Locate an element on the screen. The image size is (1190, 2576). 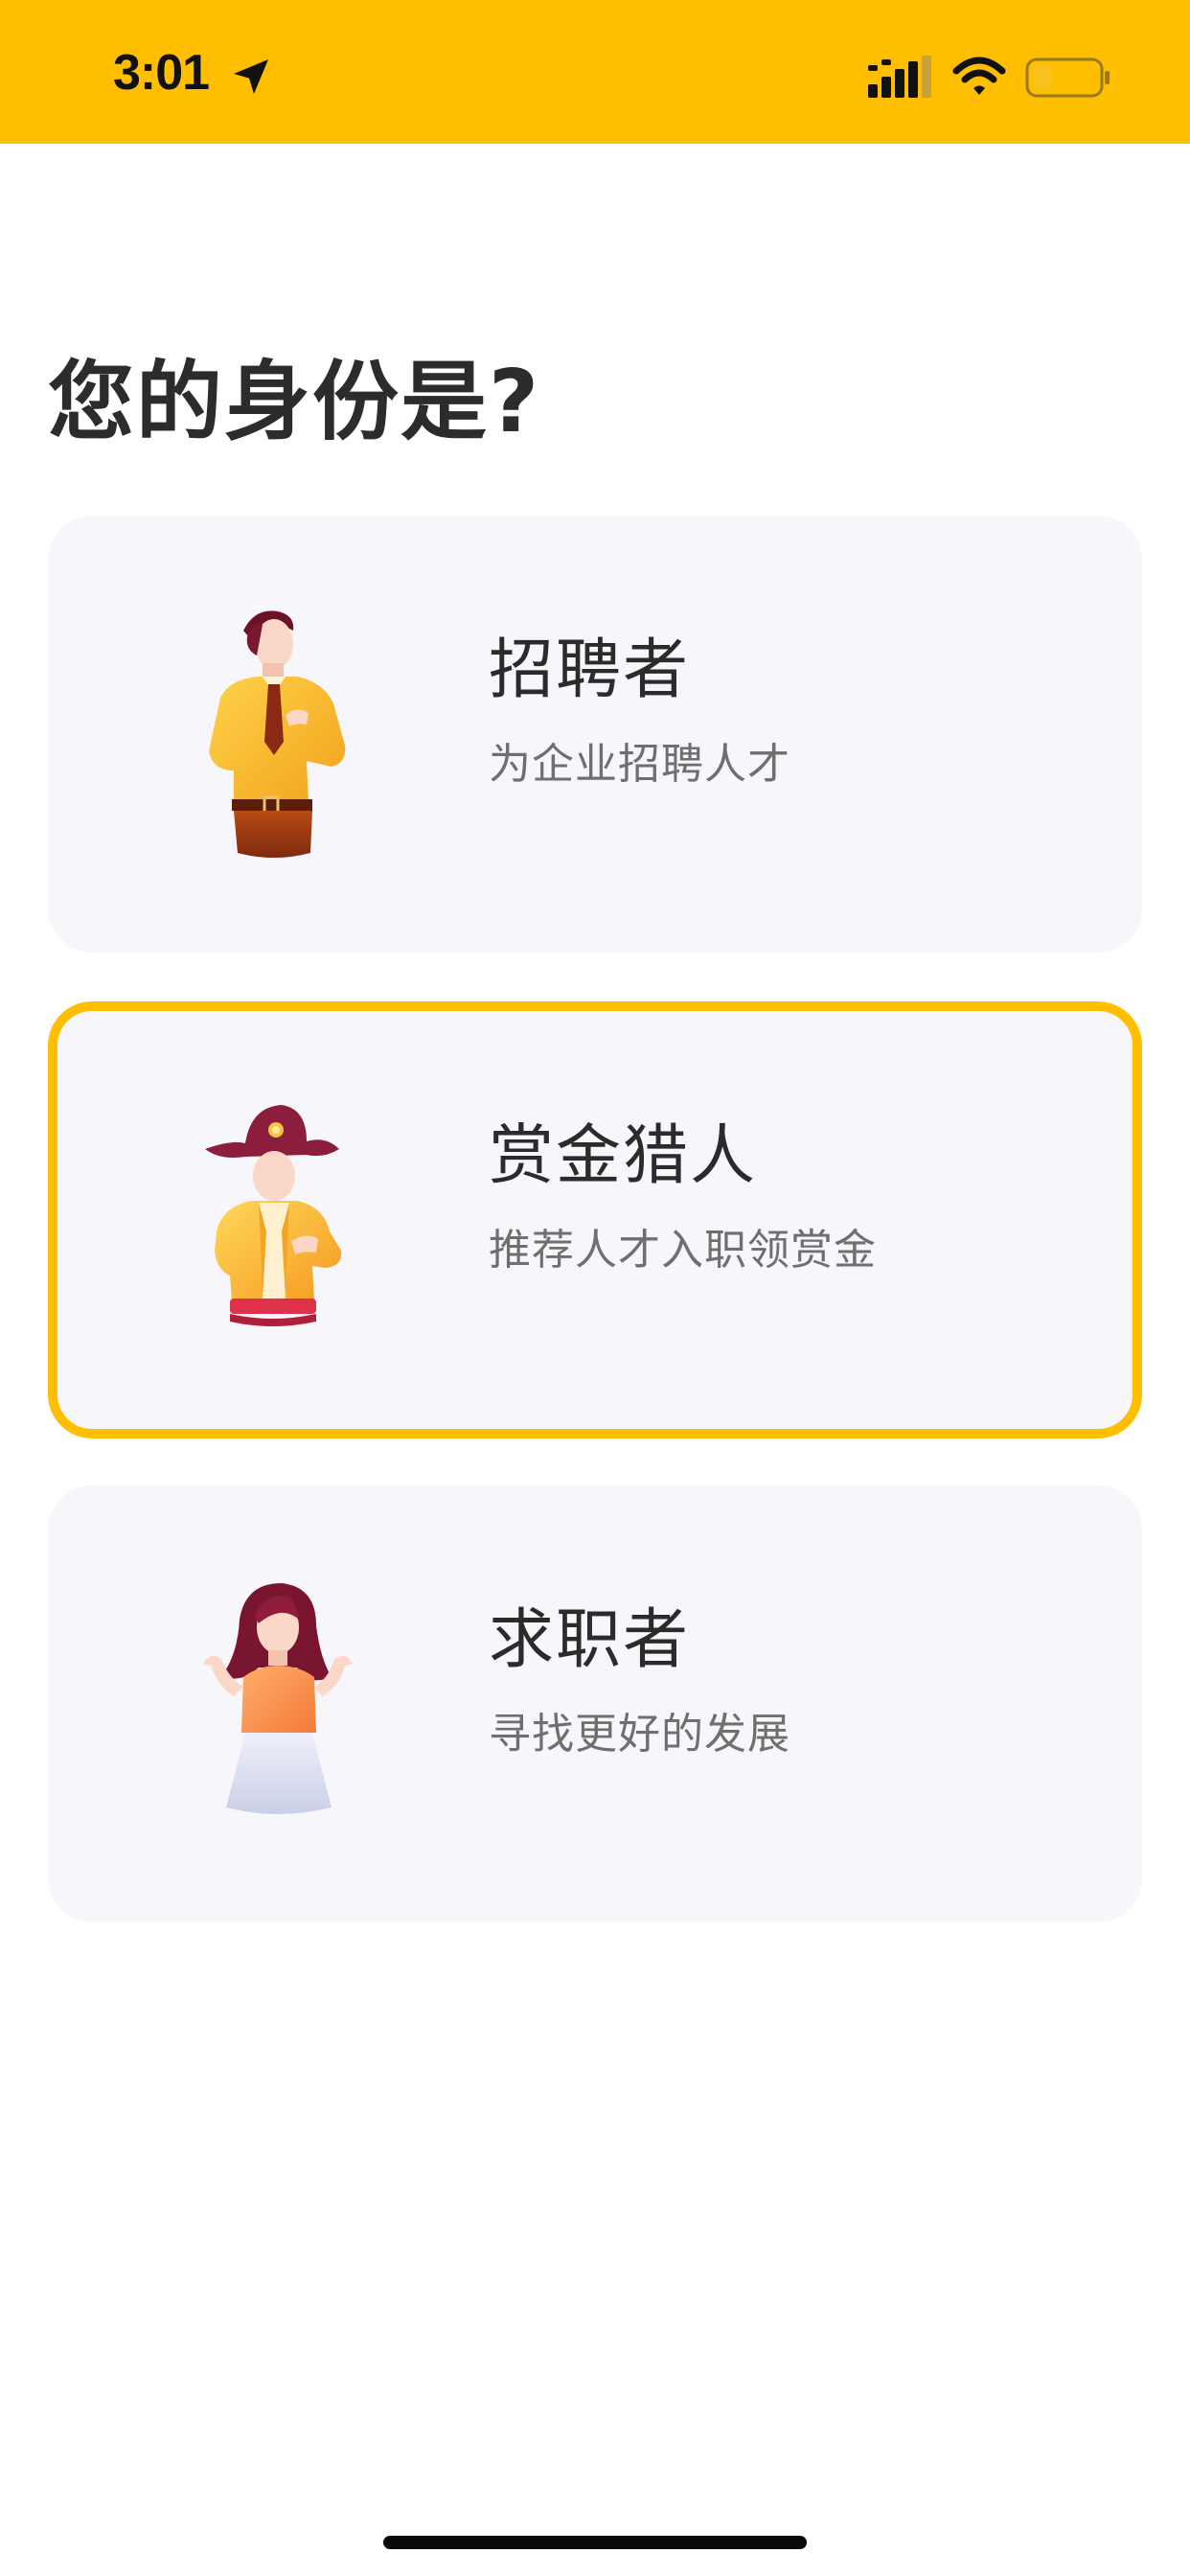
role-description: 为企业招聘人才 is located at coordinates (639, 764).